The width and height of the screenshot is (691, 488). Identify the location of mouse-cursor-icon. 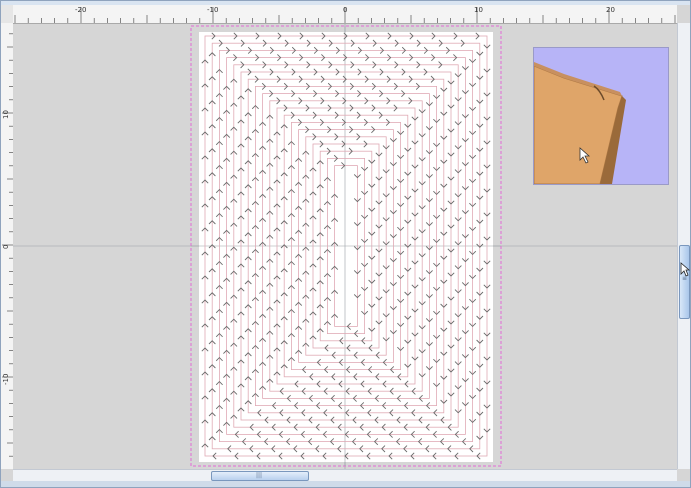
(685, 269).